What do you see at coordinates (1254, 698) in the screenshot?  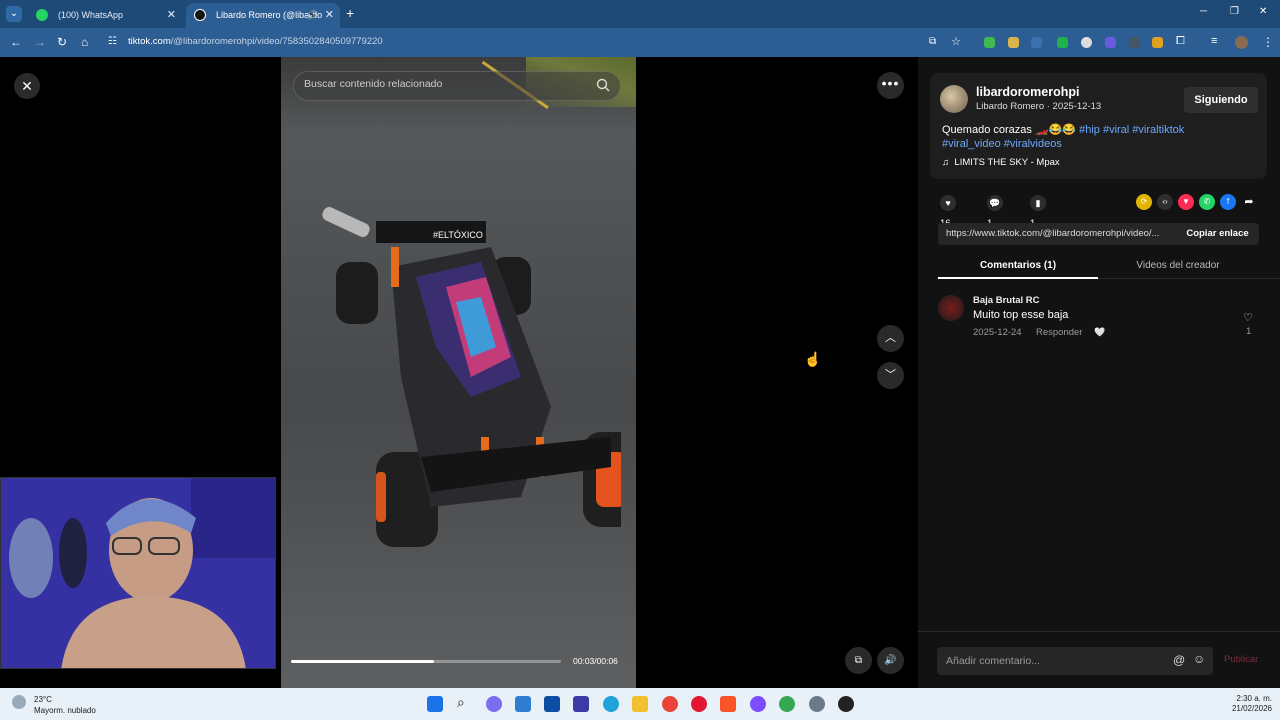 I see `clock-time: 2:30 a. m.` at bounding box center [1254, 698].